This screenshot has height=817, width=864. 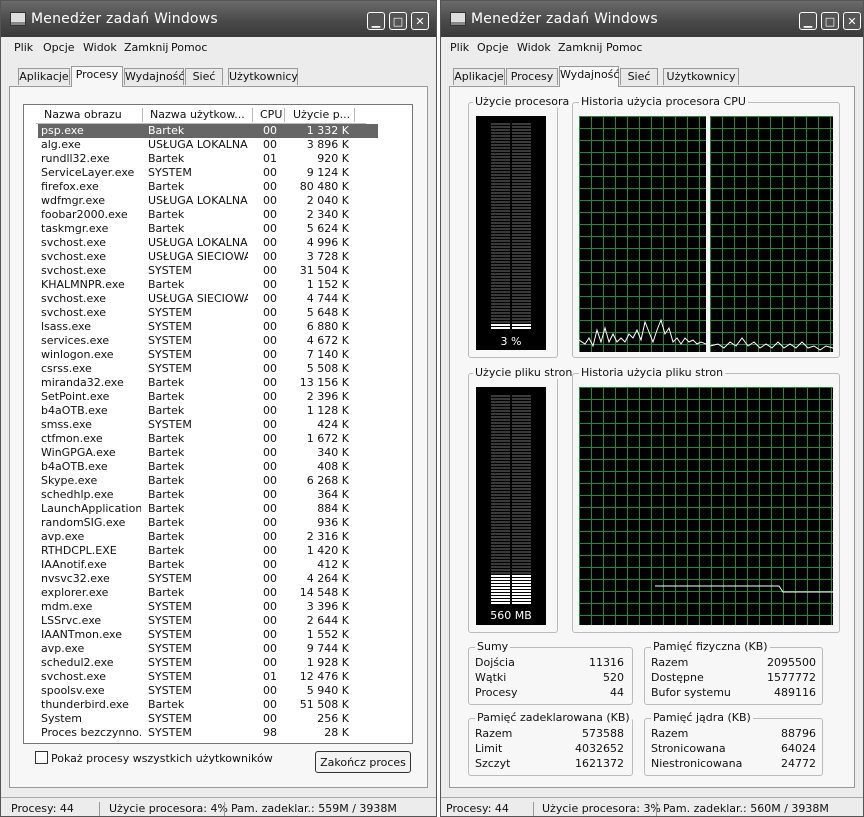 I want to click on process-row: mdm.exe SYSTEM 00 3 396 K, so click(x=208, y=607).